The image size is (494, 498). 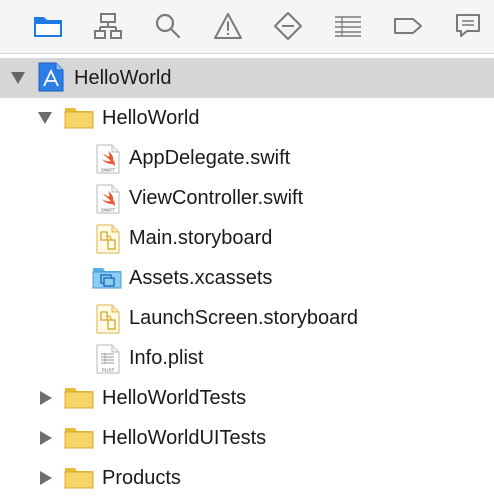 What do you see at coordinates (216, 198) in the screenshot?
I see `tree-row-label: ViewController.swift` at bounding box center [216, 198].